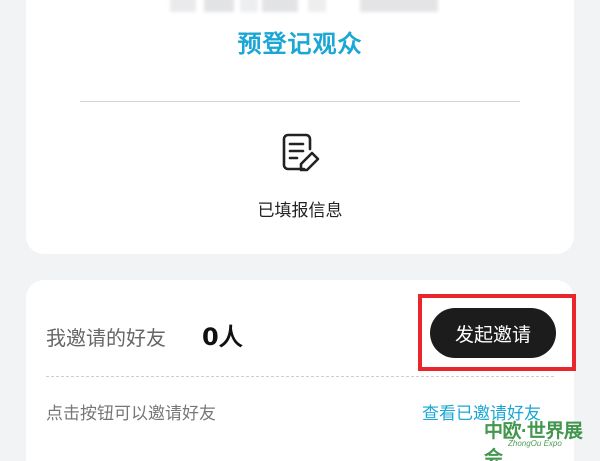 The height and width of the screenshot is (461, 600). What do you see at coordinates (538, 436) in the screenshot?
I see `watermark-logo: 中欧·世界展会 ZhongOu Expo` at bounding box center [538, 436].